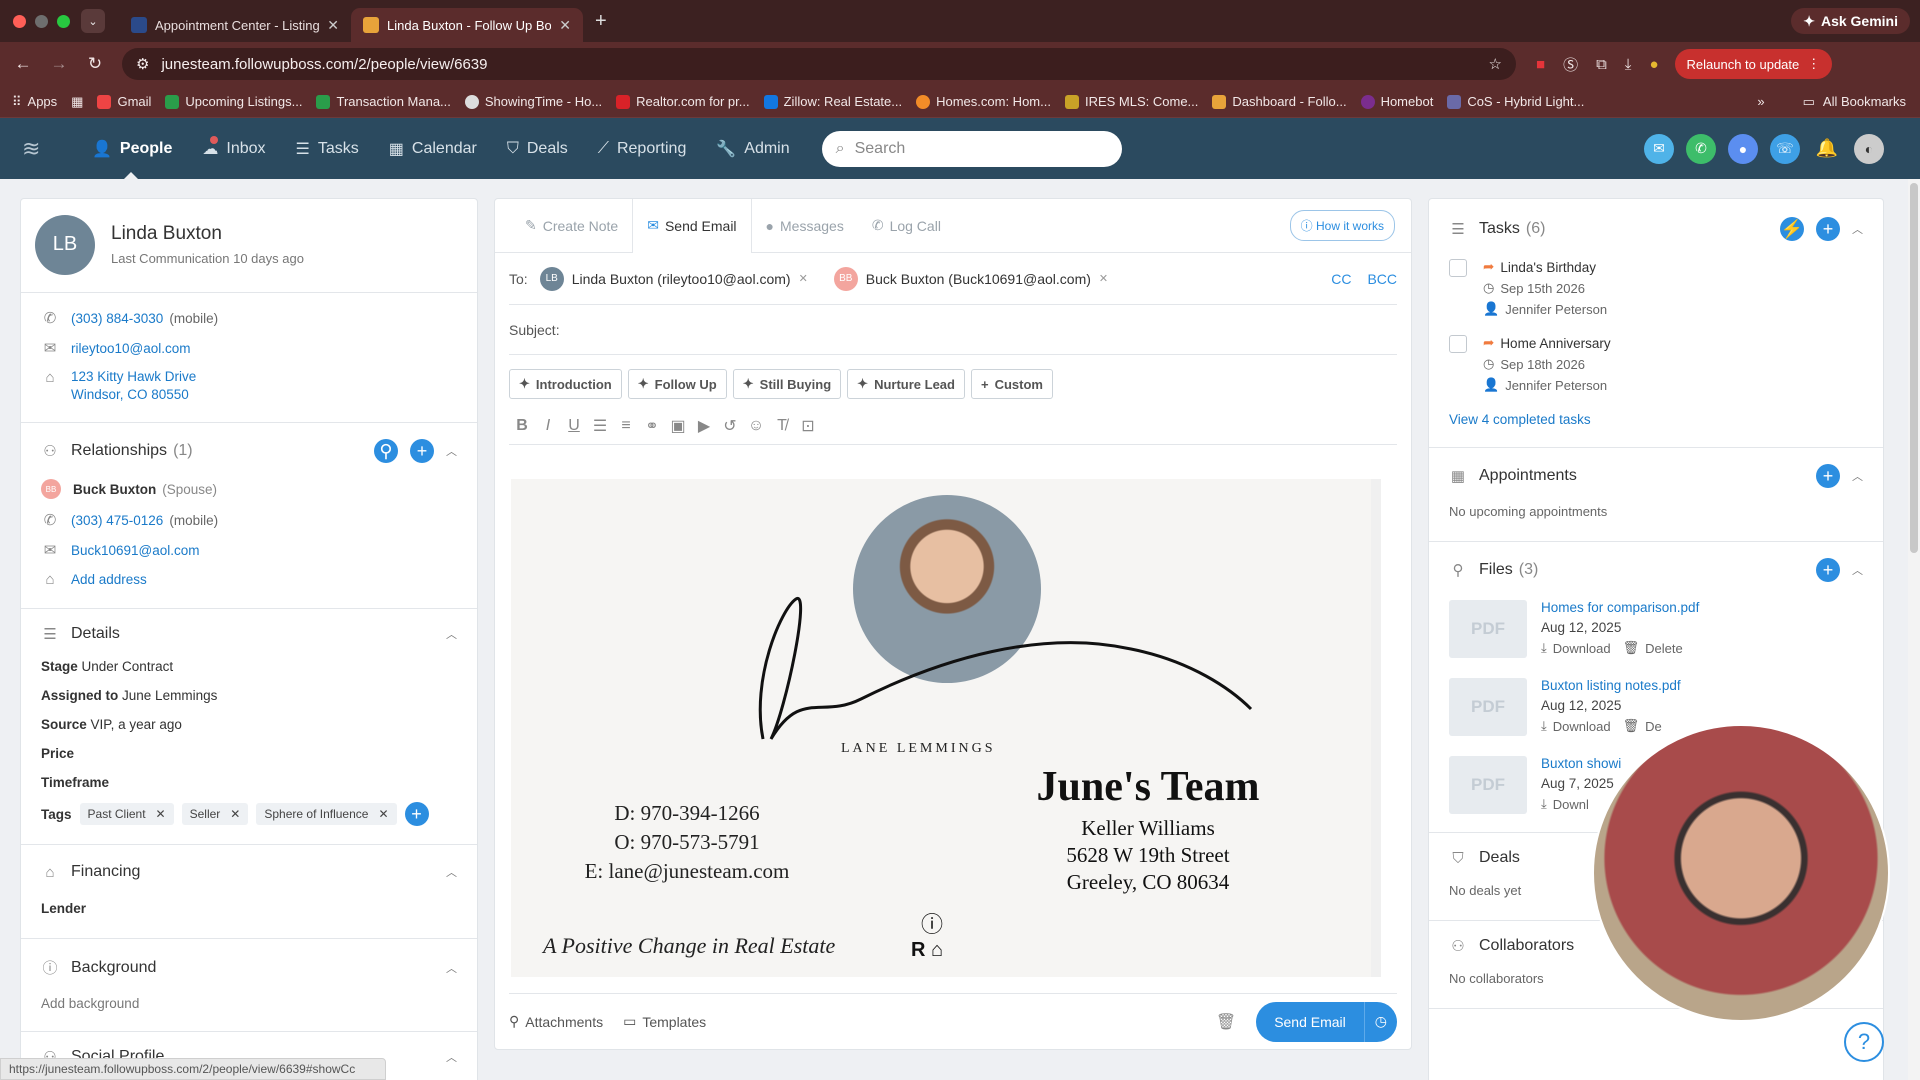 This screenshot has height=1080, width=1920. What do you see at coordinates (626, 426) in the screenshot?
I see `numbered-list-icon: ≡` at bounding box center [626, 426].